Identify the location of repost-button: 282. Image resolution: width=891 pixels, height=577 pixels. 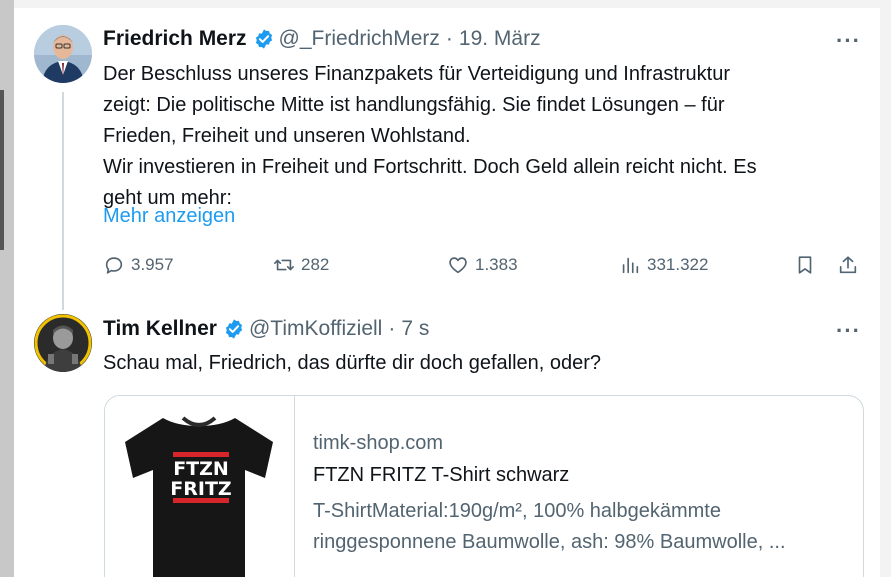
(301, 265).